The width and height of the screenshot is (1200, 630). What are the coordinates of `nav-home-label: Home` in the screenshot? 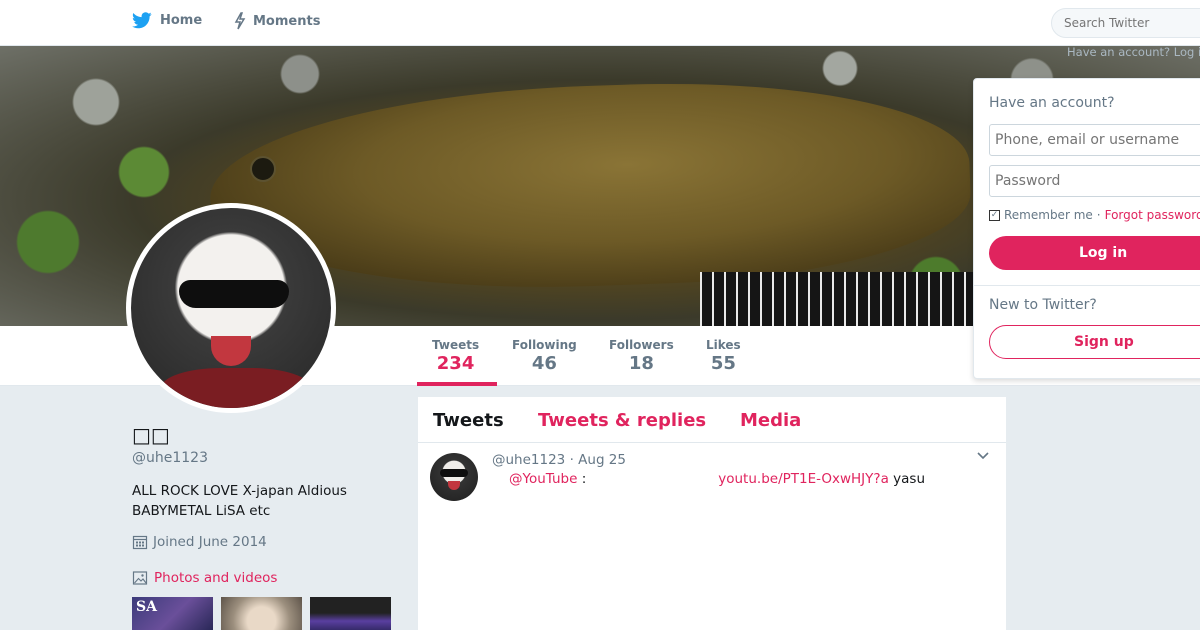 It's located at (181, 20).